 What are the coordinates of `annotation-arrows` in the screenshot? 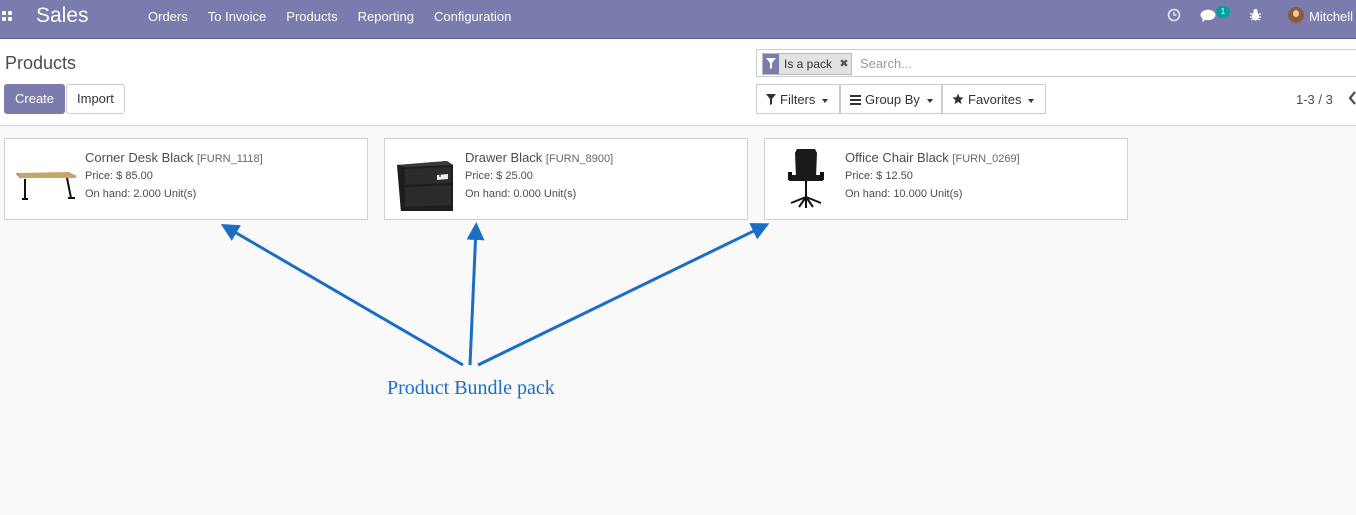 It's located at (495, 294).